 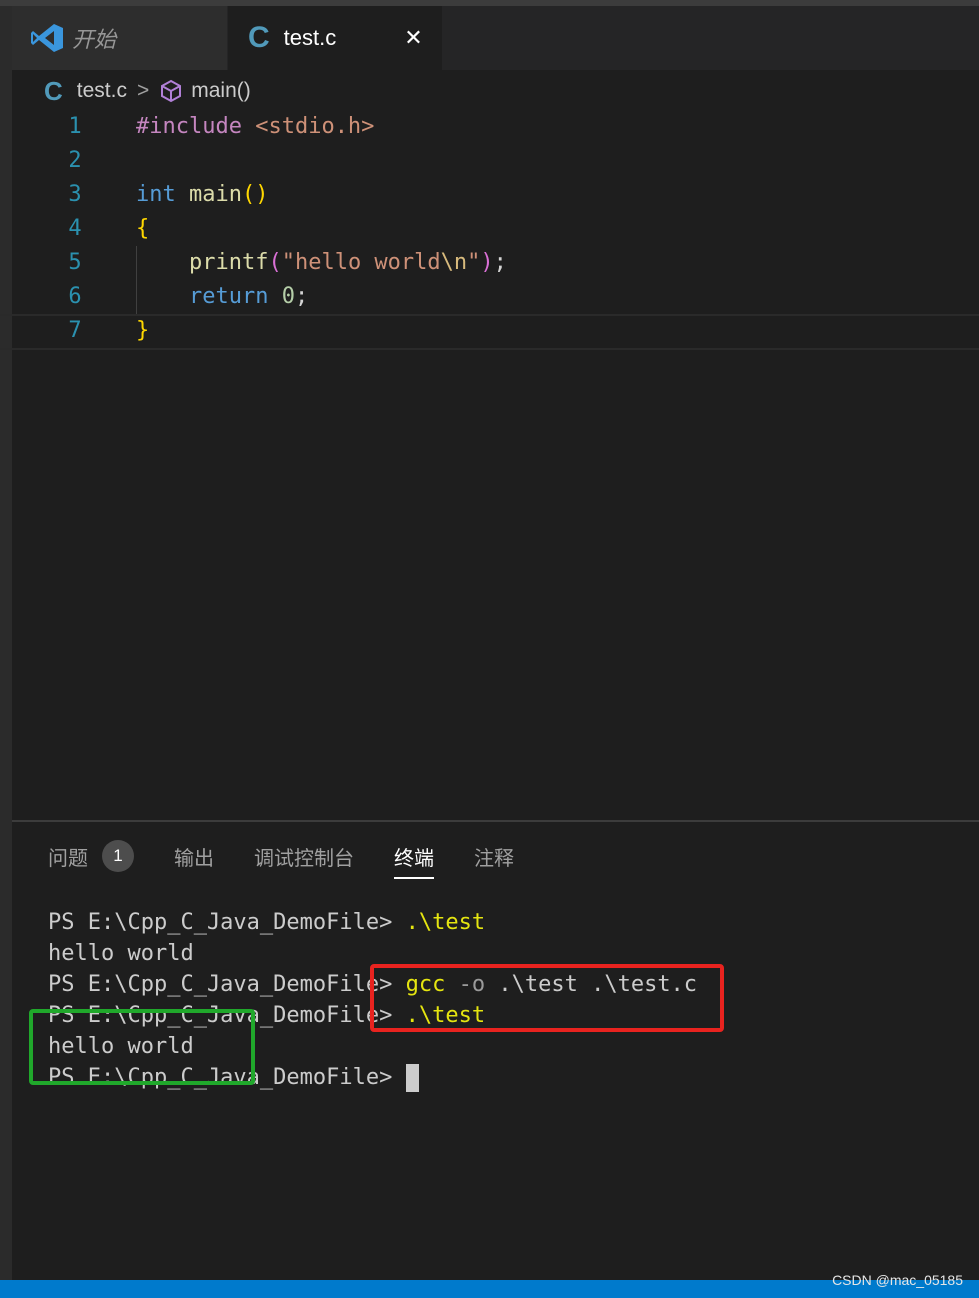 What do you see at coordinates (310, 37) in the screenshot?
I see `tab-test-c-label: test.c` at bounding box center [310, 37].